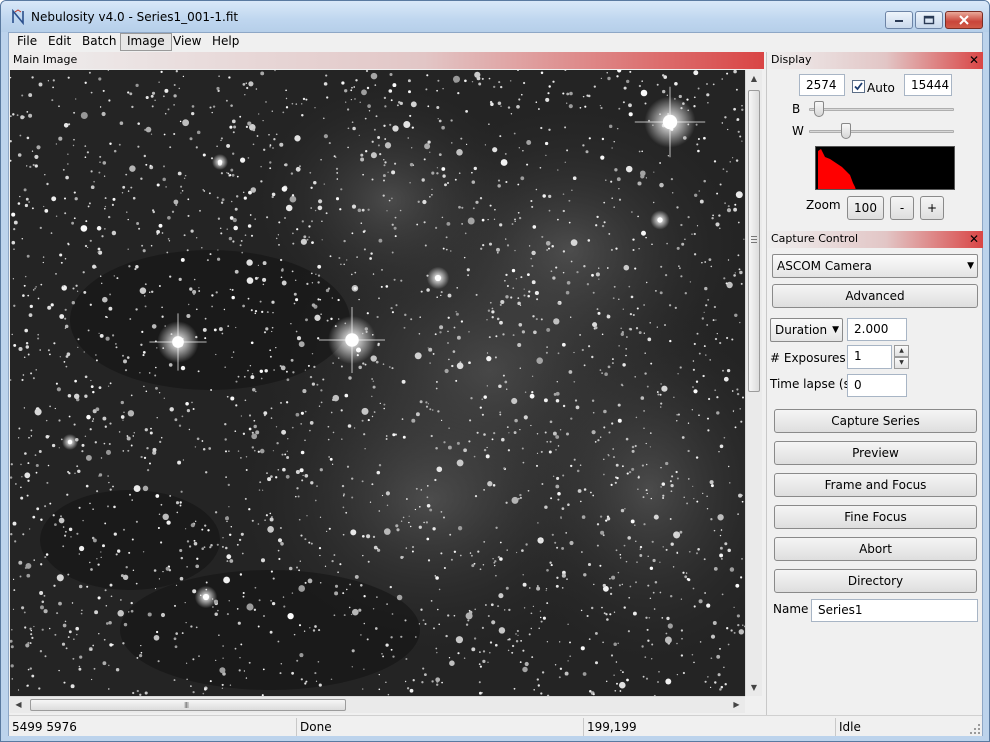  Describe the element at coordinates (710, 727) in the screenshot. I see `status-cursor-coords: 199,199` at that location.